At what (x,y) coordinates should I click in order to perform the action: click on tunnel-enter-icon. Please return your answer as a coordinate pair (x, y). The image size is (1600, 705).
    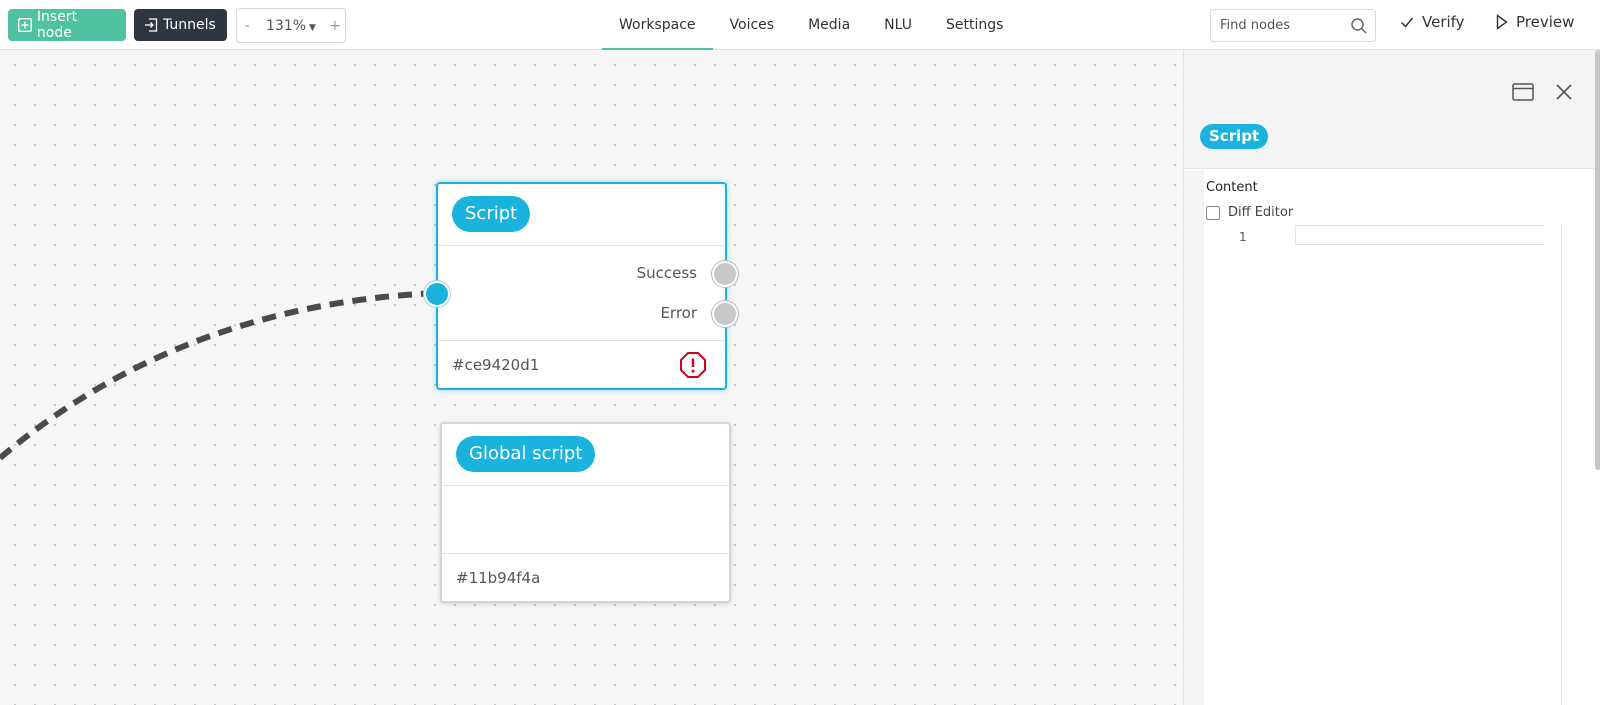
    Looking at the image, I should click on (151, 25).